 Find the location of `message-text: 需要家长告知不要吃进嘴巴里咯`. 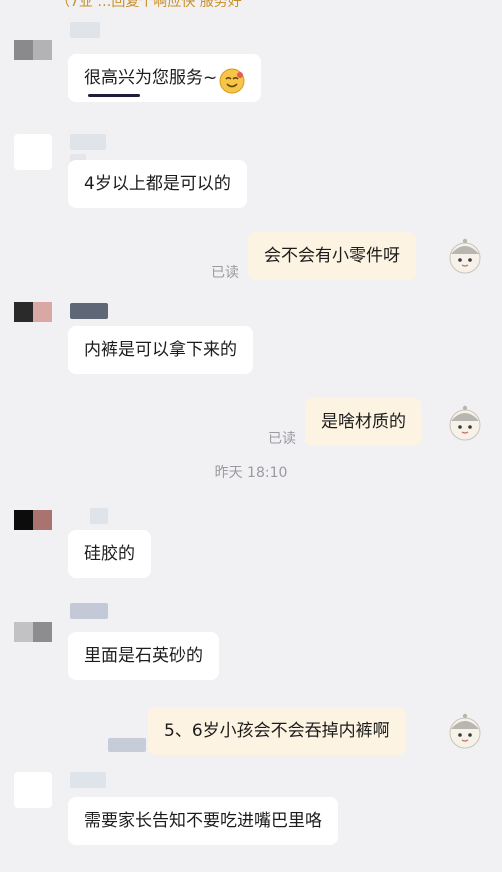

message-text: 需要家长告知不要吃进嘴巴里咯 is located at coordinates (203, 821).